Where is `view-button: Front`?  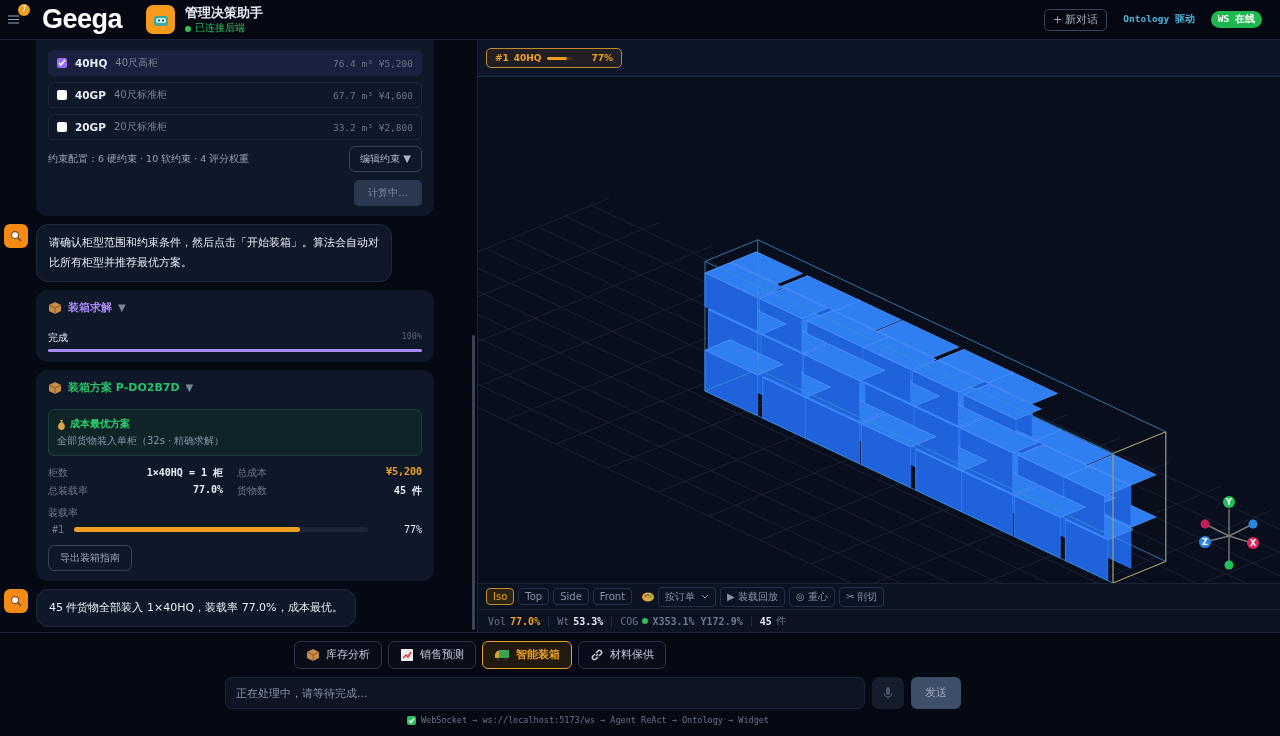 view-button: Front is located at coordinates (612, 596).